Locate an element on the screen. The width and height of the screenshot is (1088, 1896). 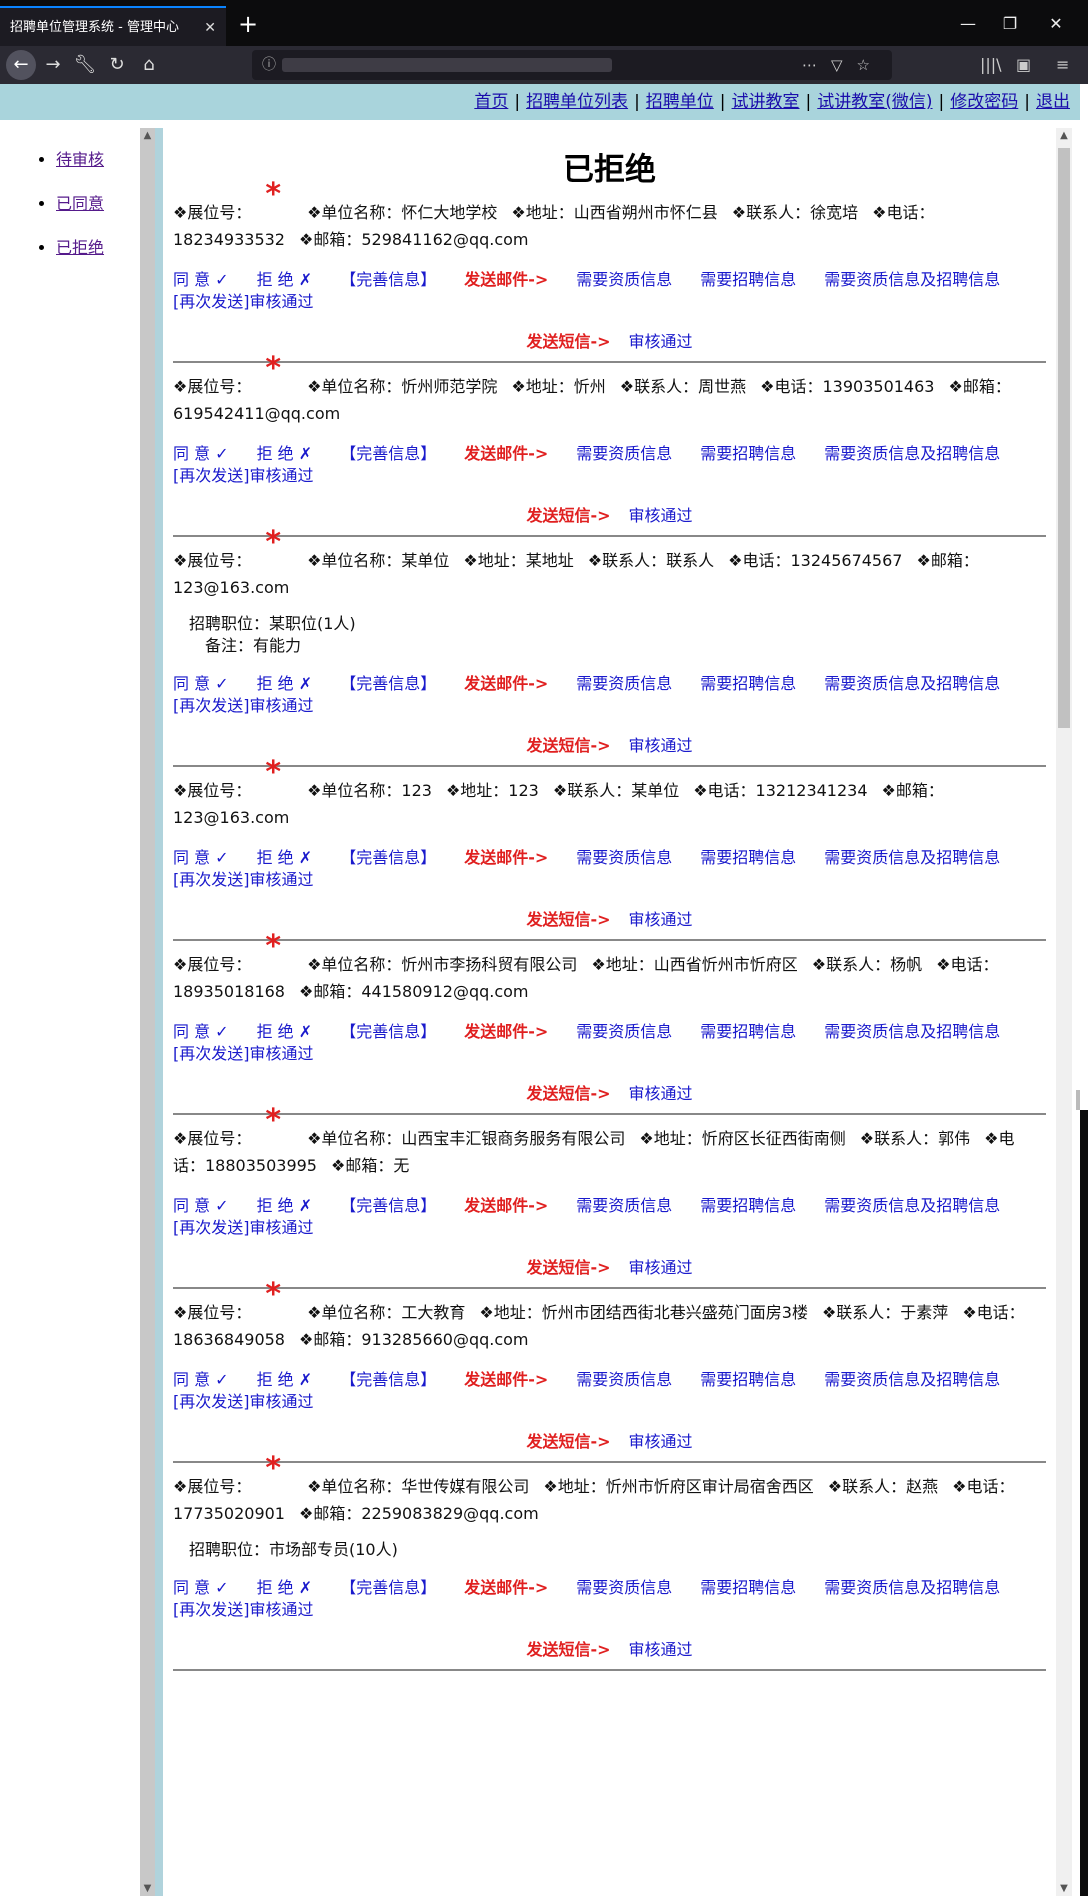
menu-classroom-wechat: 试讲教室(微信) is located at coordinates (874, 102).